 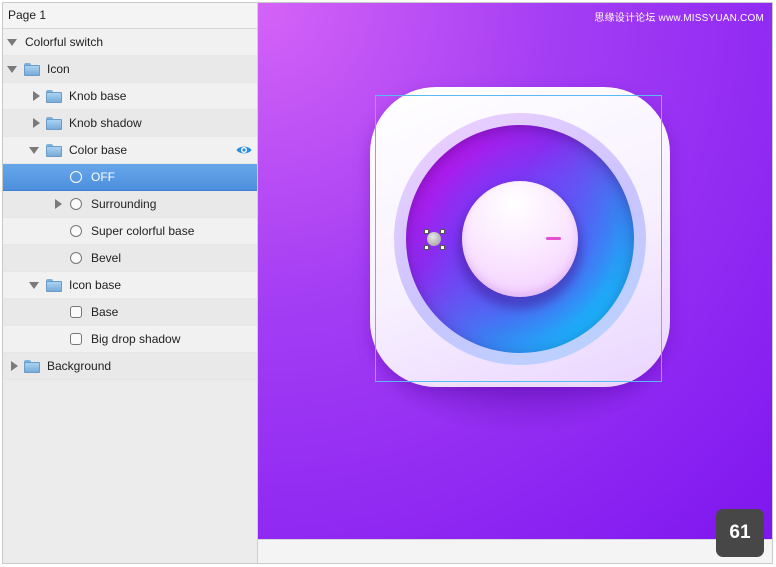 What do you see at coordinates (442, 247) in the screenshot?
I see `resize-handle-bottom-right` at bounding box center [442, 247].